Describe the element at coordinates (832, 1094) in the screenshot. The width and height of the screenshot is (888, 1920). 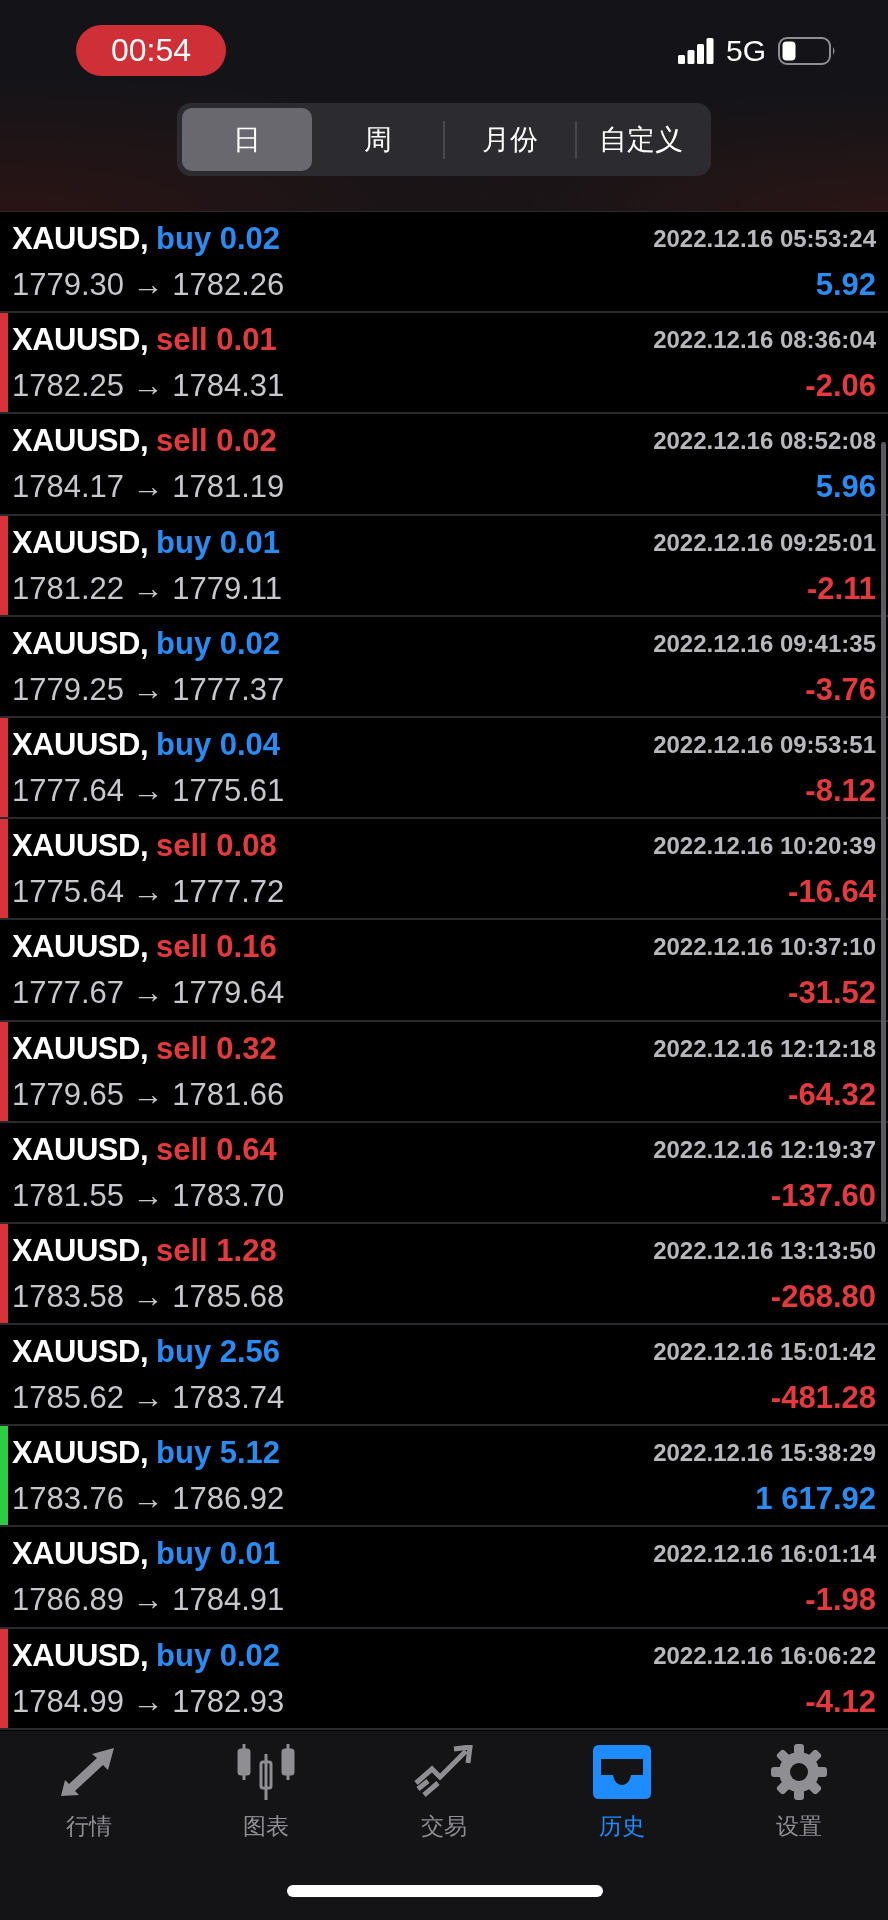
I see `profit-value: -64.32` at that location.